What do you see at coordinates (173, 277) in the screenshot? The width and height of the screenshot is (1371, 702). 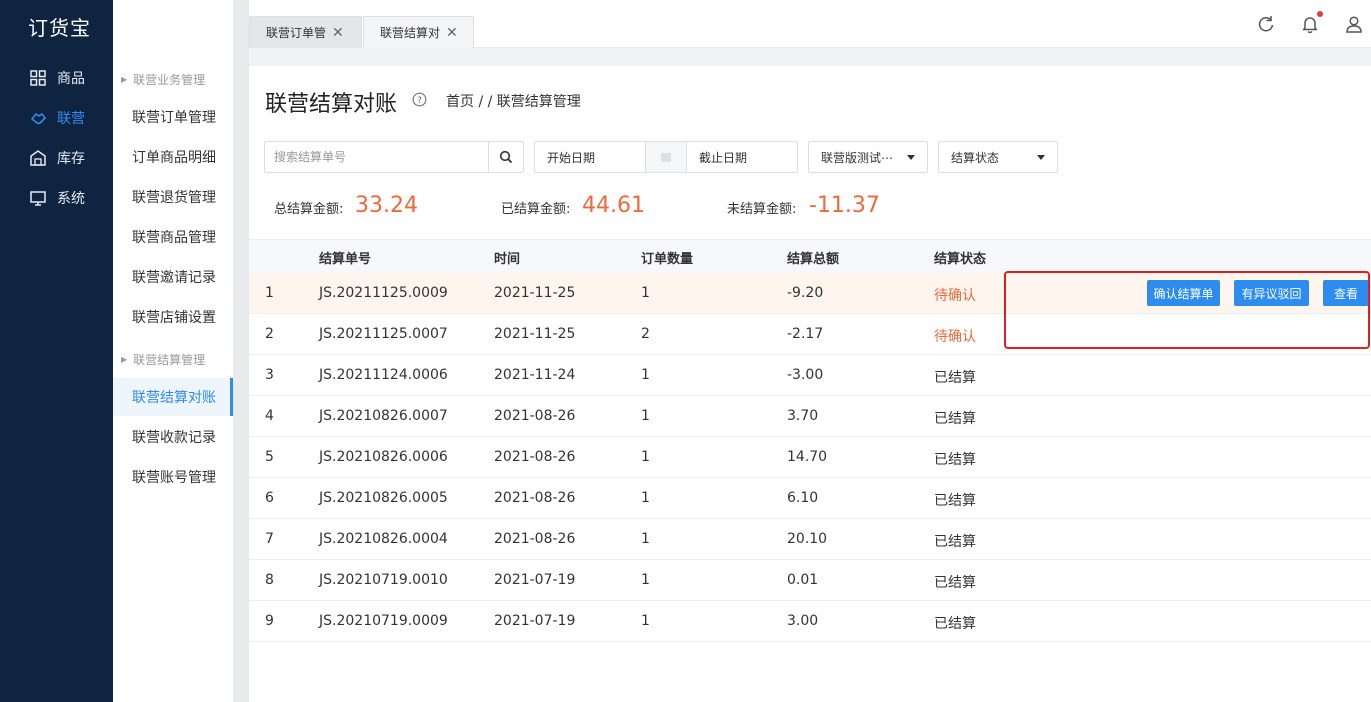 I see `submenu-item-invites: 联营邀请记录` at bounding box center [173, 277].